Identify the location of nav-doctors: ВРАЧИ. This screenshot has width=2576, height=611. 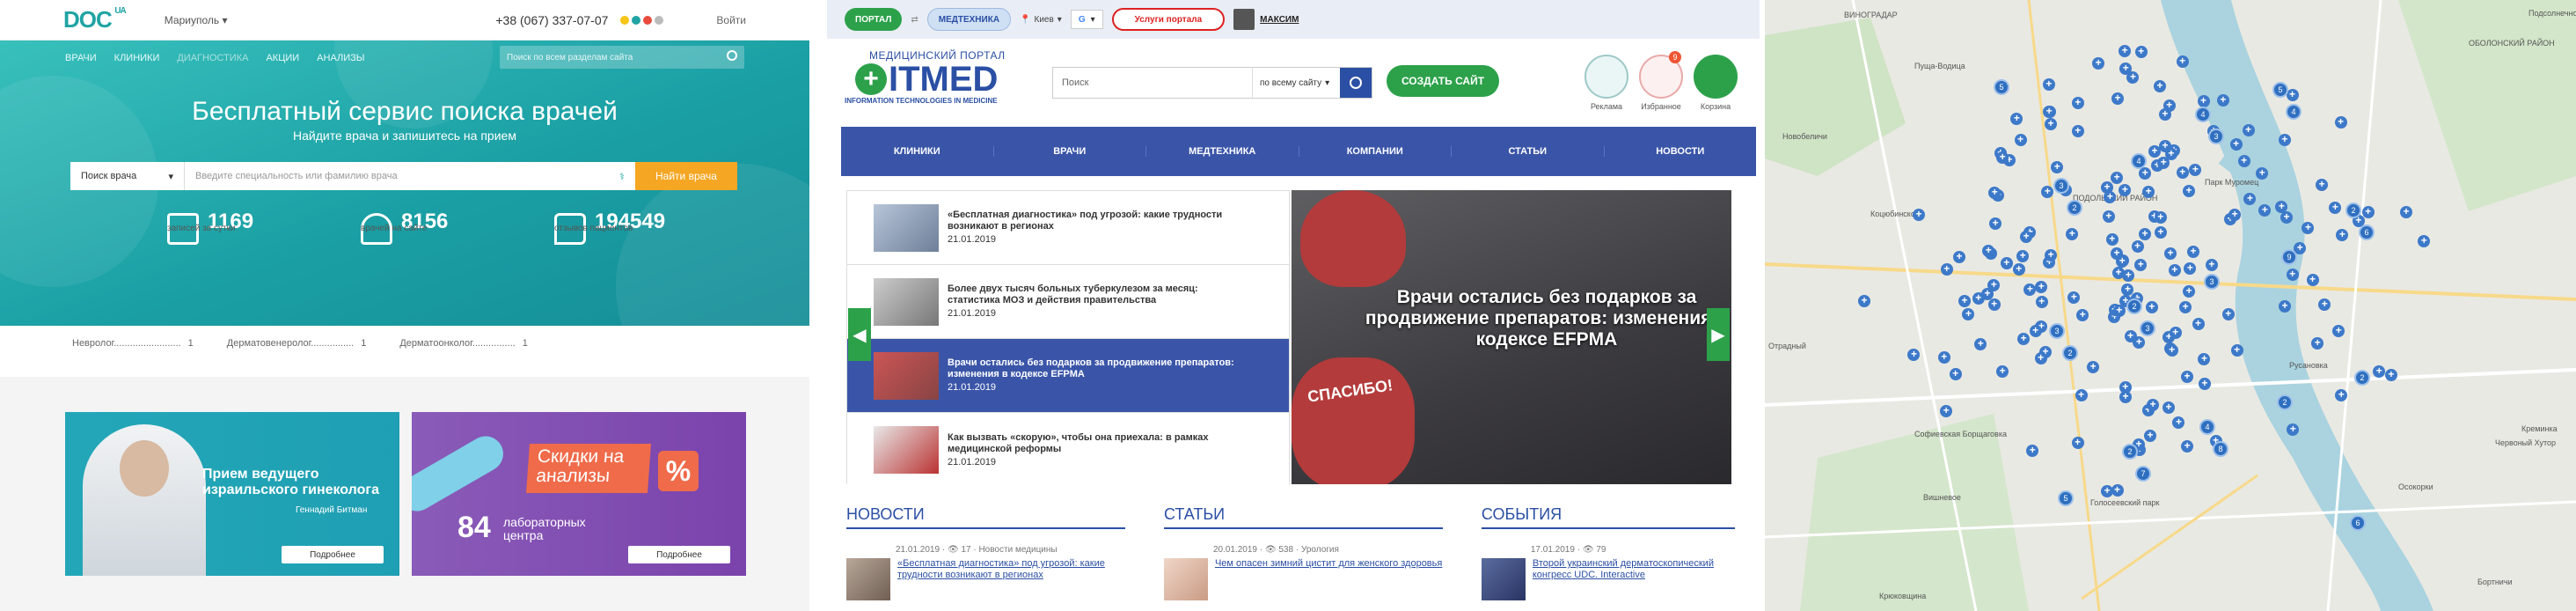
(81, 58).